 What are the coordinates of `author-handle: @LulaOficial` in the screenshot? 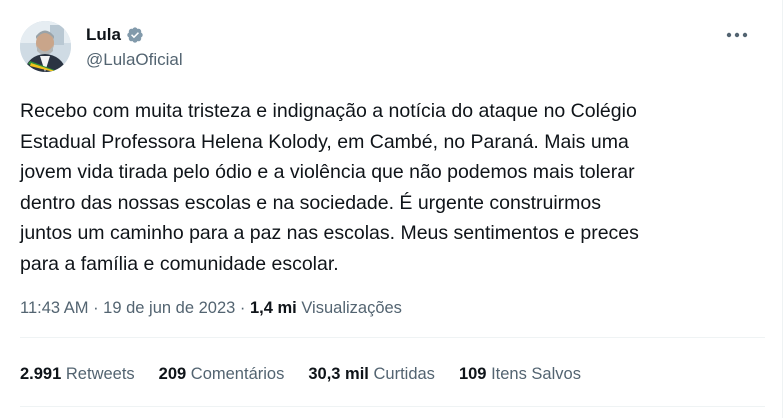 It's located at (134, 60).